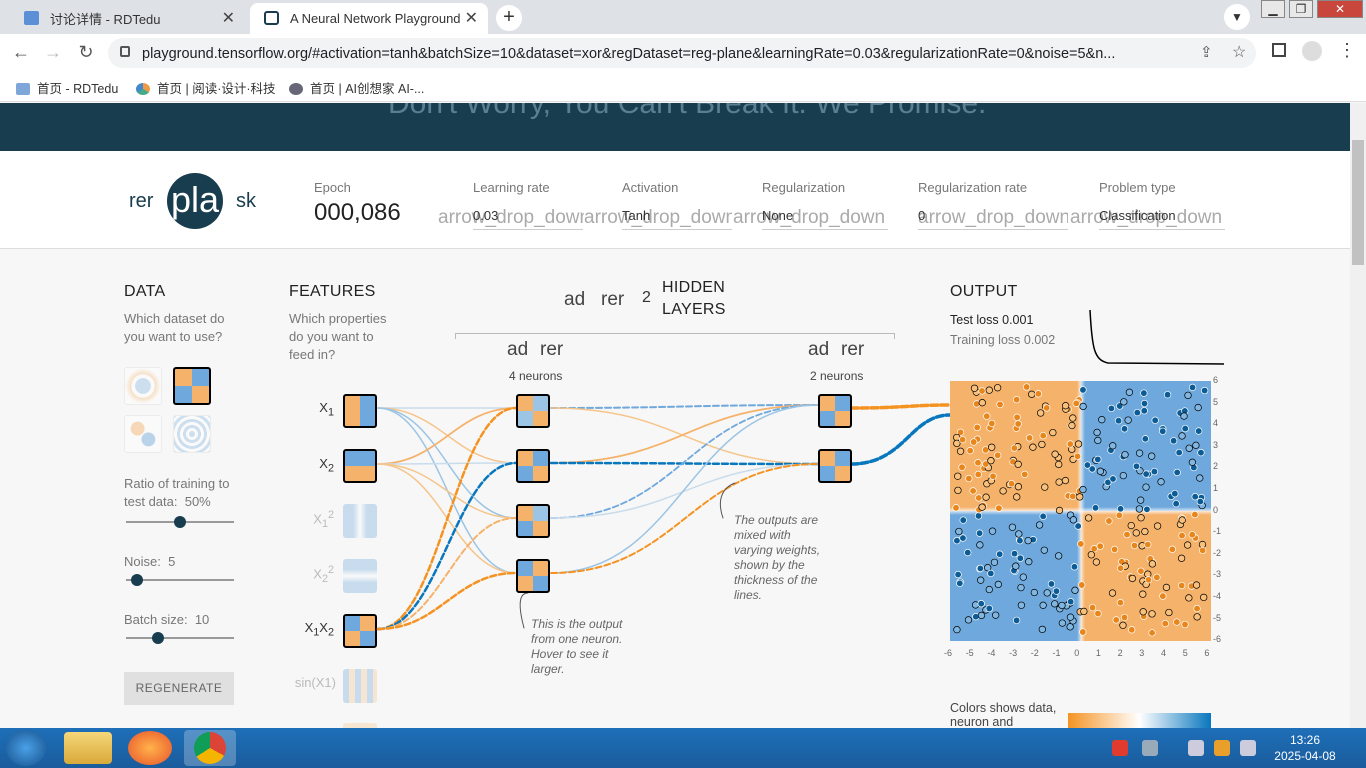  Describe the element at coordinates (88, 748) in the screenshot. I see `explorer-icon` at that location.